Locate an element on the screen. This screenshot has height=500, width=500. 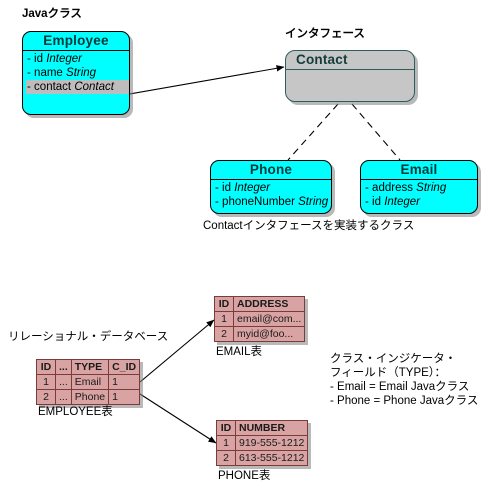
note-line: - Phone = Phone Javaクラス is located at coordinates (404, 401).